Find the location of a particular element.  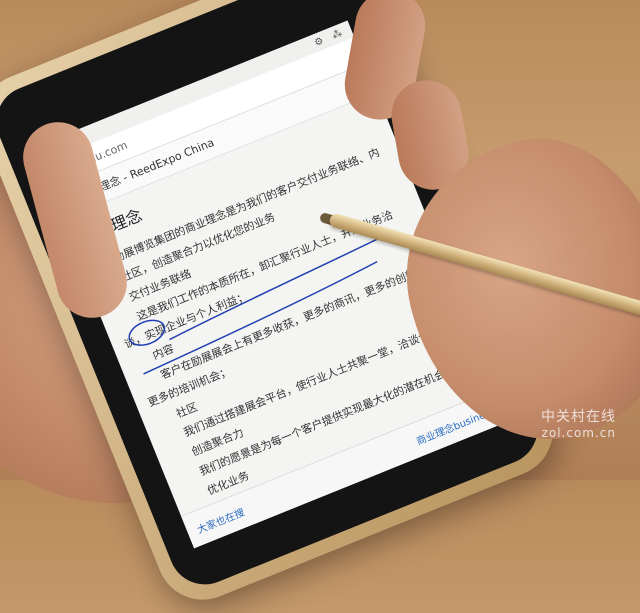

settings-icon: ⚙ is located at coordinates (319, 41).